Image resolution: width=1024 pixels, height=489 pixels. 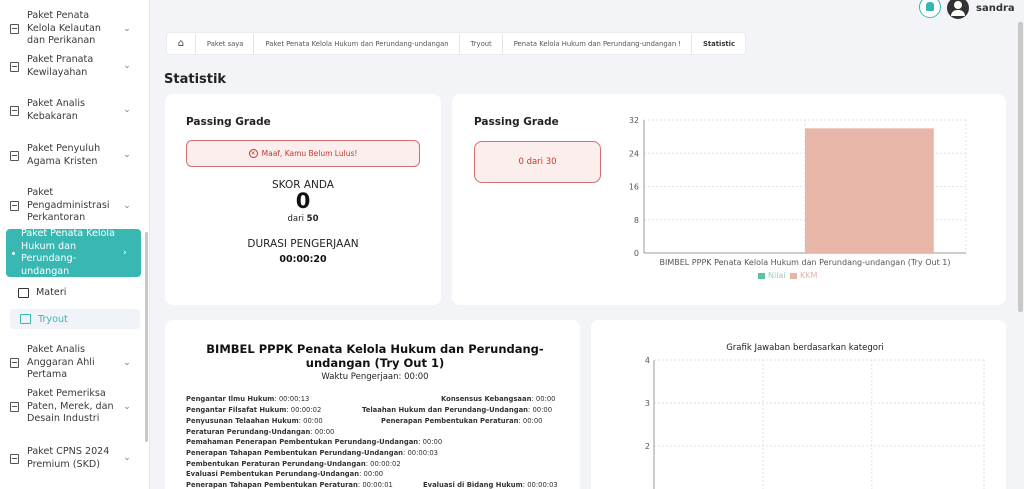 I want to click on duration-label: DURASI PENGERJAAN, so click(x=303, y=244).